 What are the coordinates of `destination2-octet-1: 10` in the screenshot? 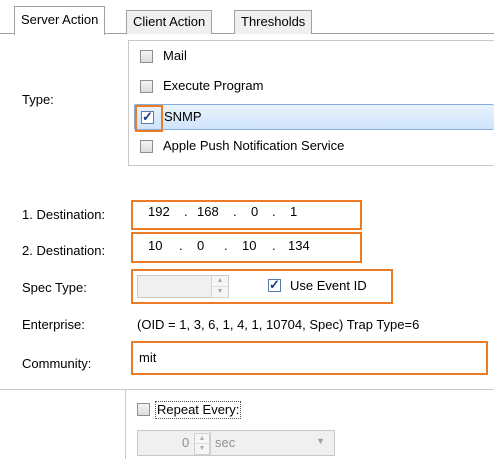 It's located at (155, 245).